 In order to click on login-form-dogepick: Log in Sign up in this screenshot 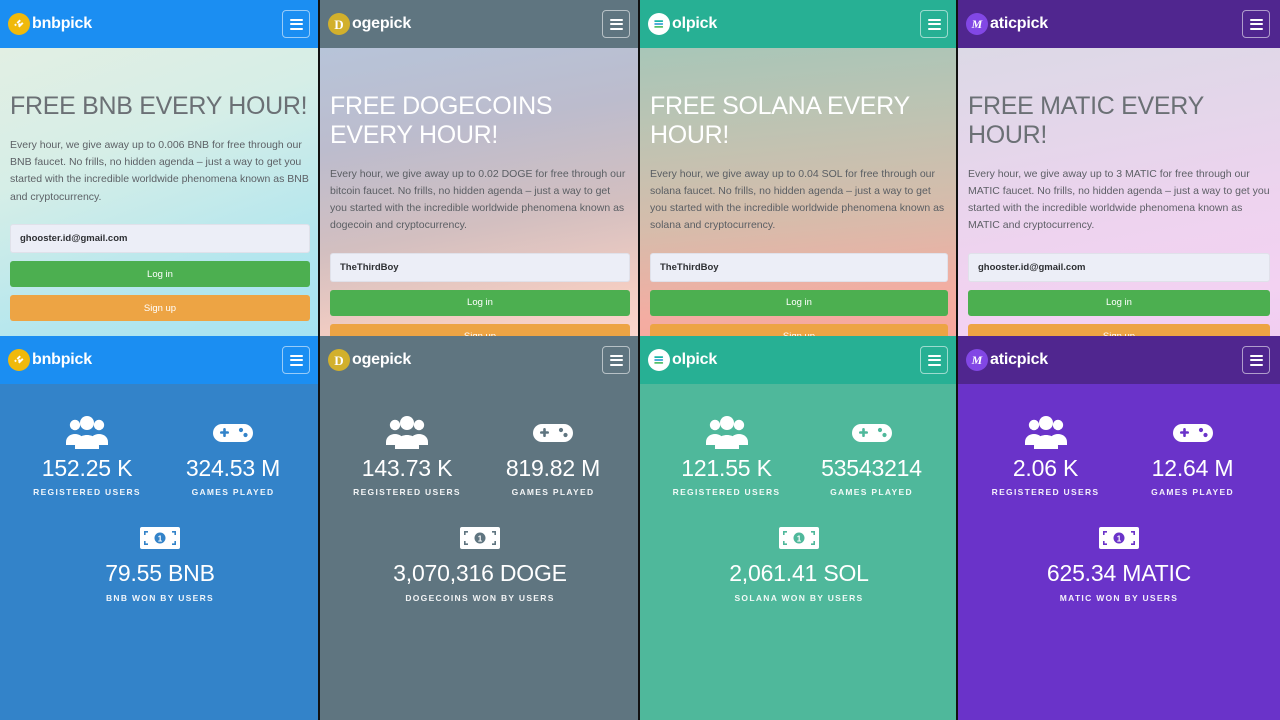, I will do `click(480, 294)`.